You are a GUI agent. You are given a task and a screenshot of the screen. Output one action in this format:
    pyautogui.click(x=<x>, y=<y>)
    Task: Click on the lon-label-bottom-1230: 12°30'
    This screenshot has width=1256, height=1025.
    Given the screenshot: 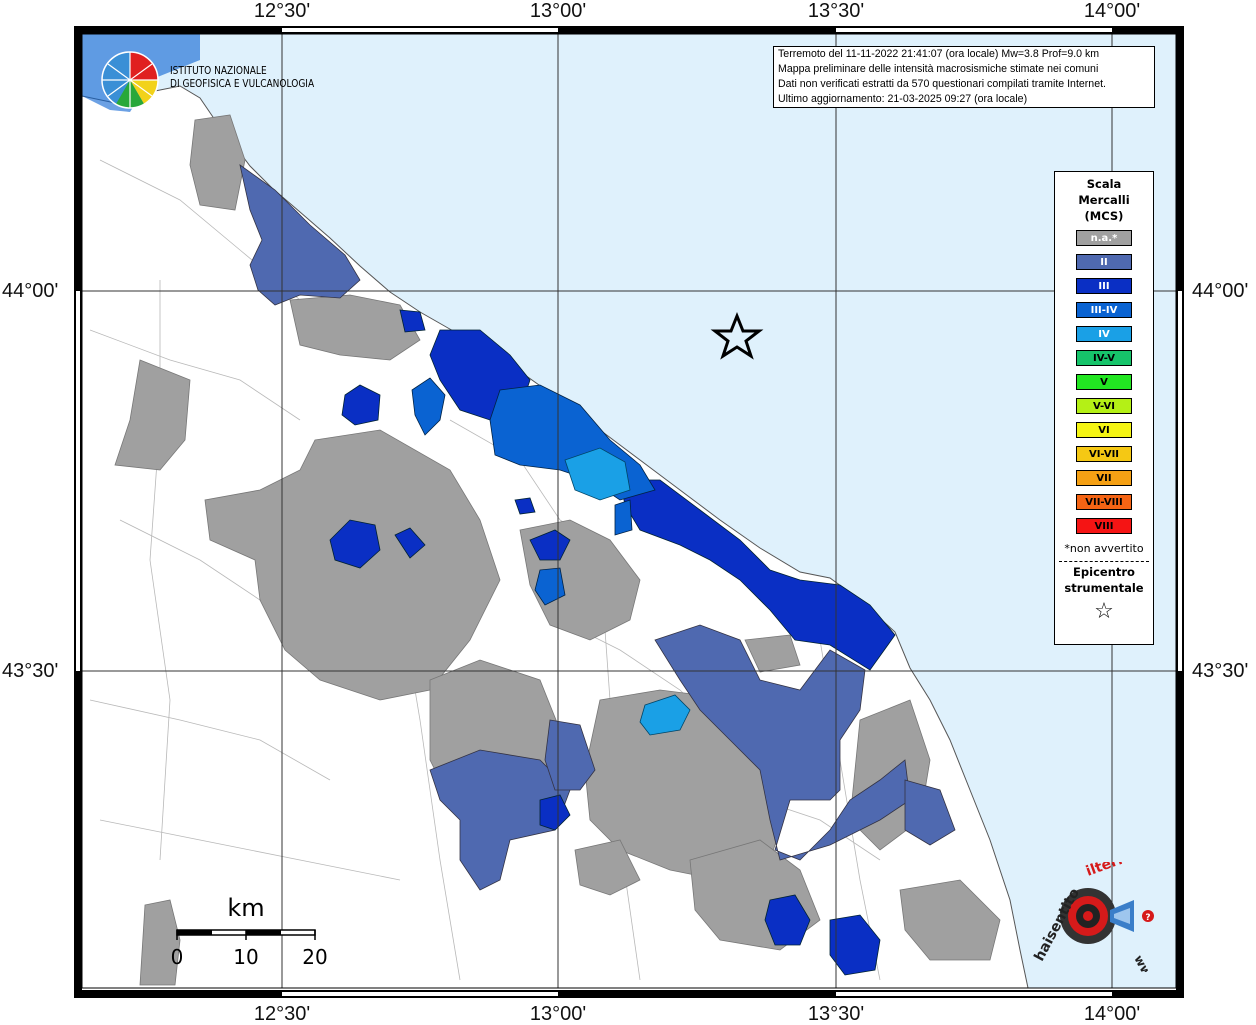 What is the action you would take?
    pyautogui.click(x=282, y=1014)
    